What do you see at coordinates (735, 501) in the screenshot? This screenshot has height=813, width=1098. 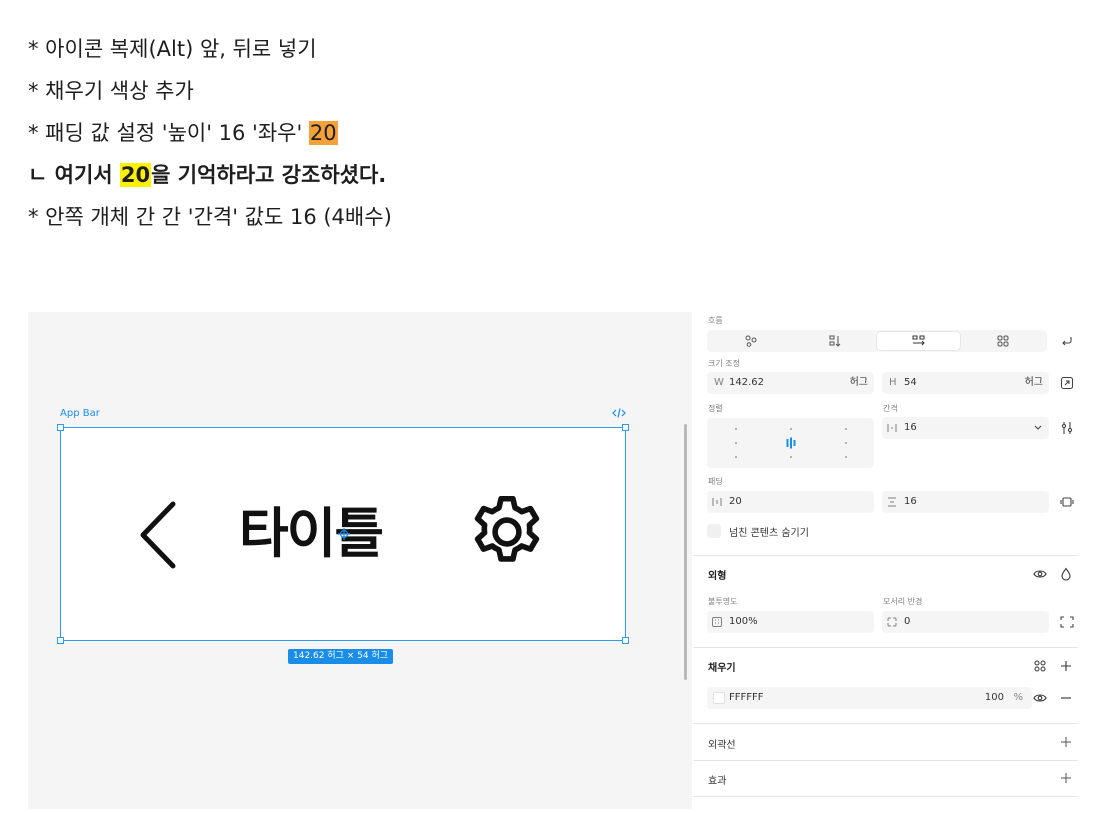 I see `padding-horizontal-value: 20` at bounding box center [735, 501].